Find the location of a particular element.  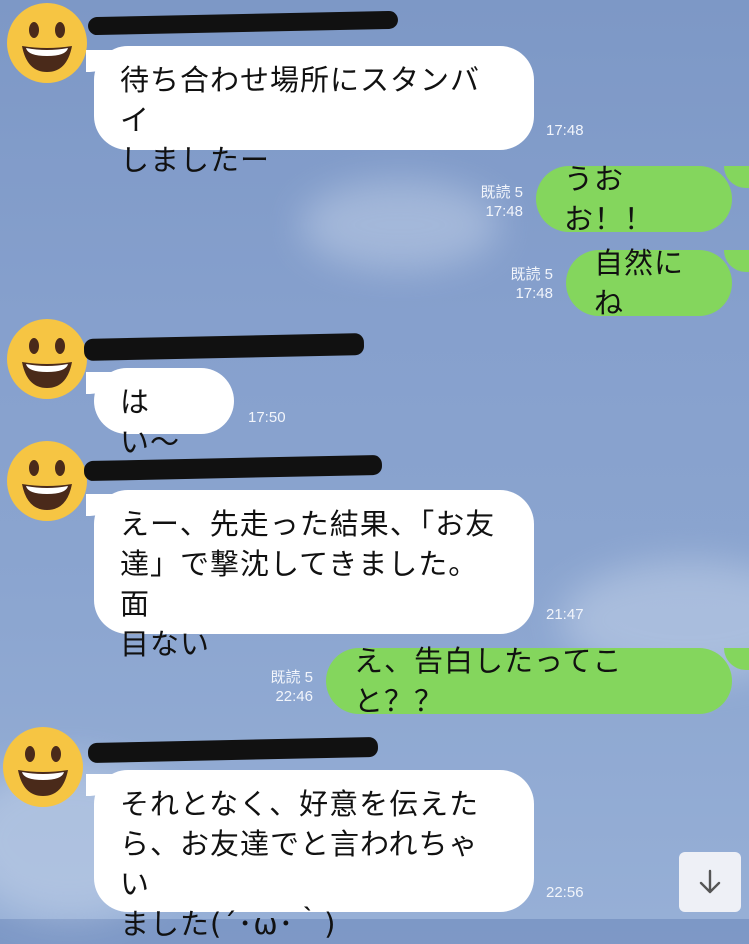

arrow-down-icon is located at coordinates (710, 881).